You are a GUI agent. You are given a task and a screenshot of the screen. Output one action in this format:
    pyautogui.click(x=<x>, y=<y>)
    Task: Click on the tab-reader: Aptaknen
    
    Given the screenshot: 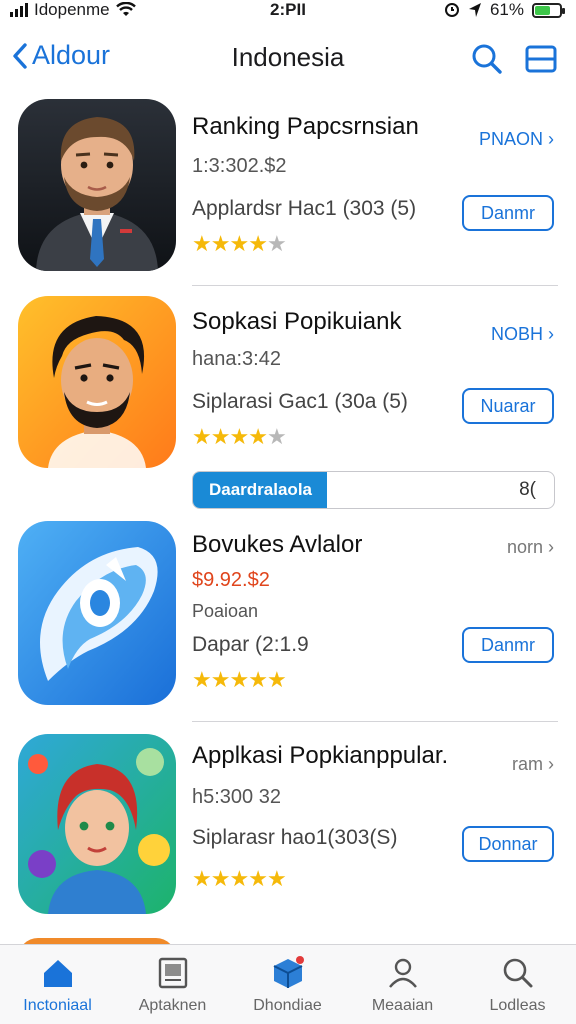 What is the action you would take?
    pyautogui.click(x=172, y=983)
    